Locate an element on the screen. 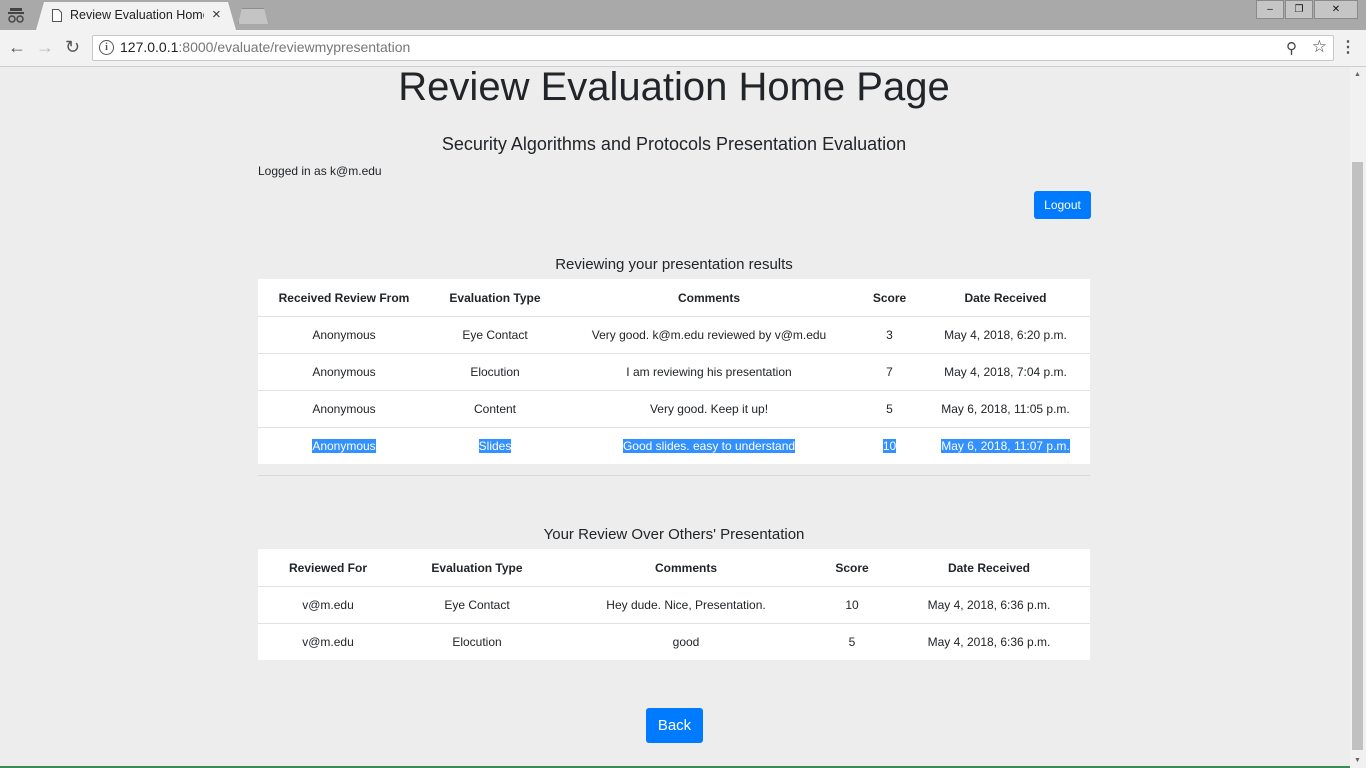 The image size is (1366, 768). page-scrollbar: ▲ ▼ is located at coordinates (1358, 417).